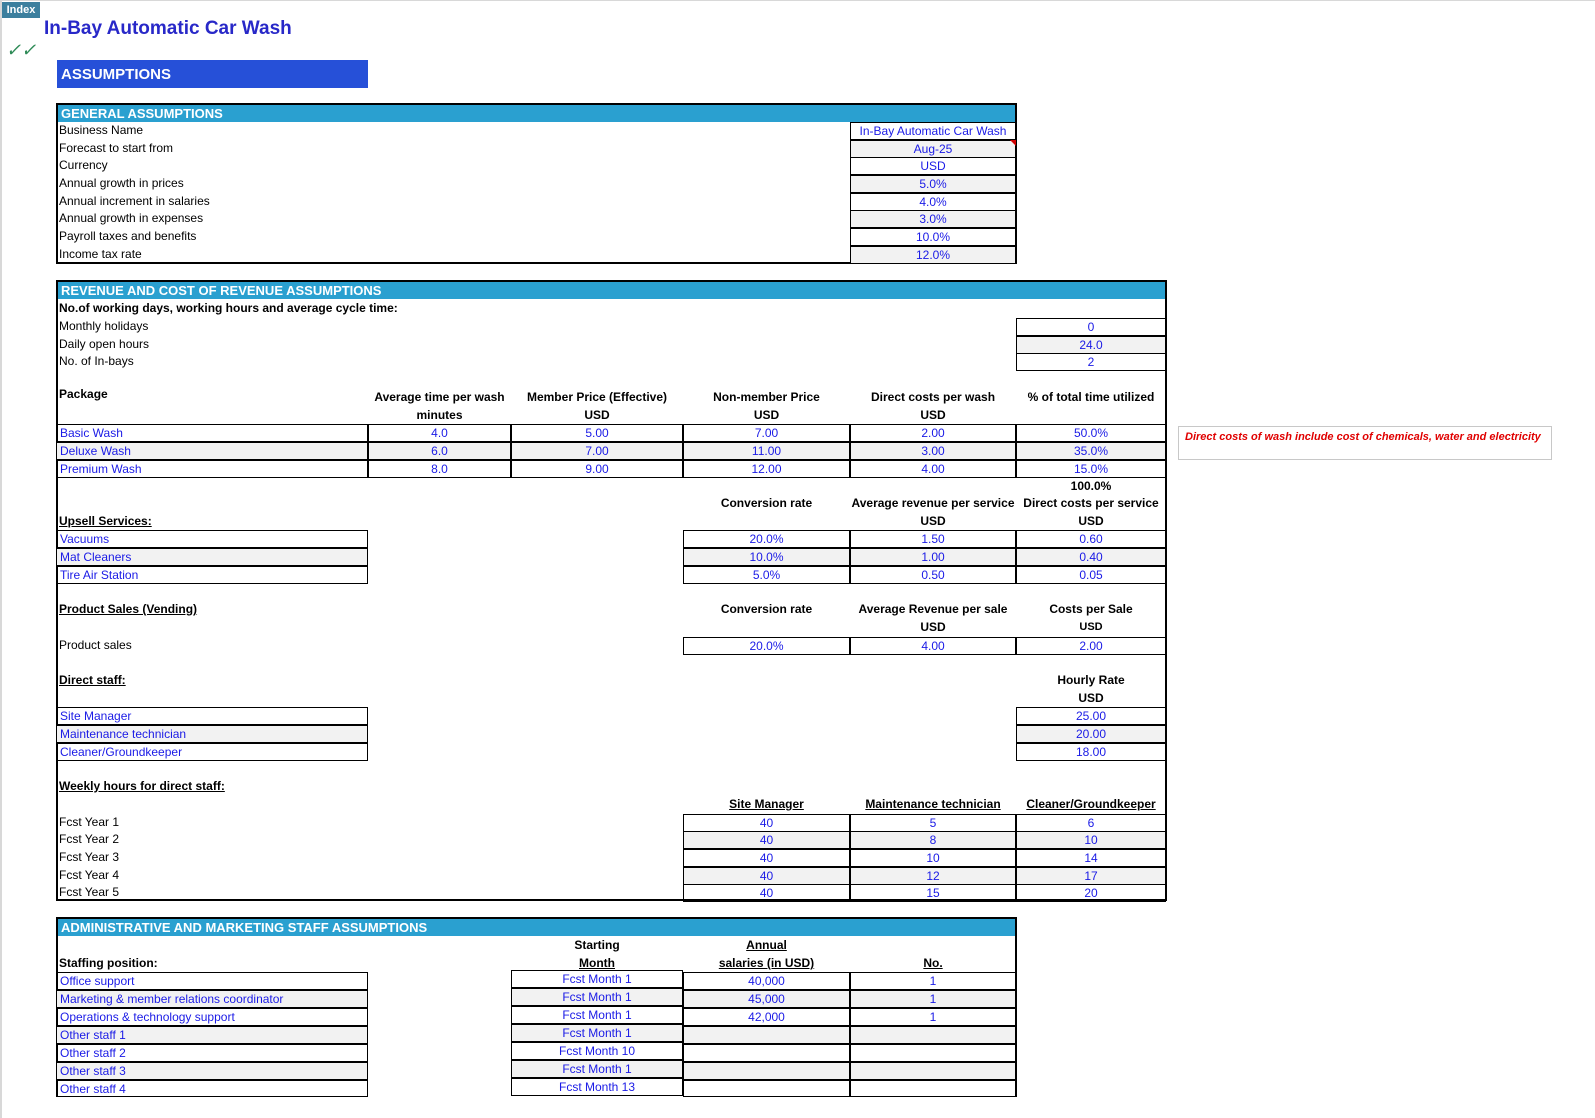 The width and height of the screenshot is (1595, 1118). Describe the element at coordinates (766, 469) in the screenshot. I see `package-nonmember-cell: 12.00` at that location.